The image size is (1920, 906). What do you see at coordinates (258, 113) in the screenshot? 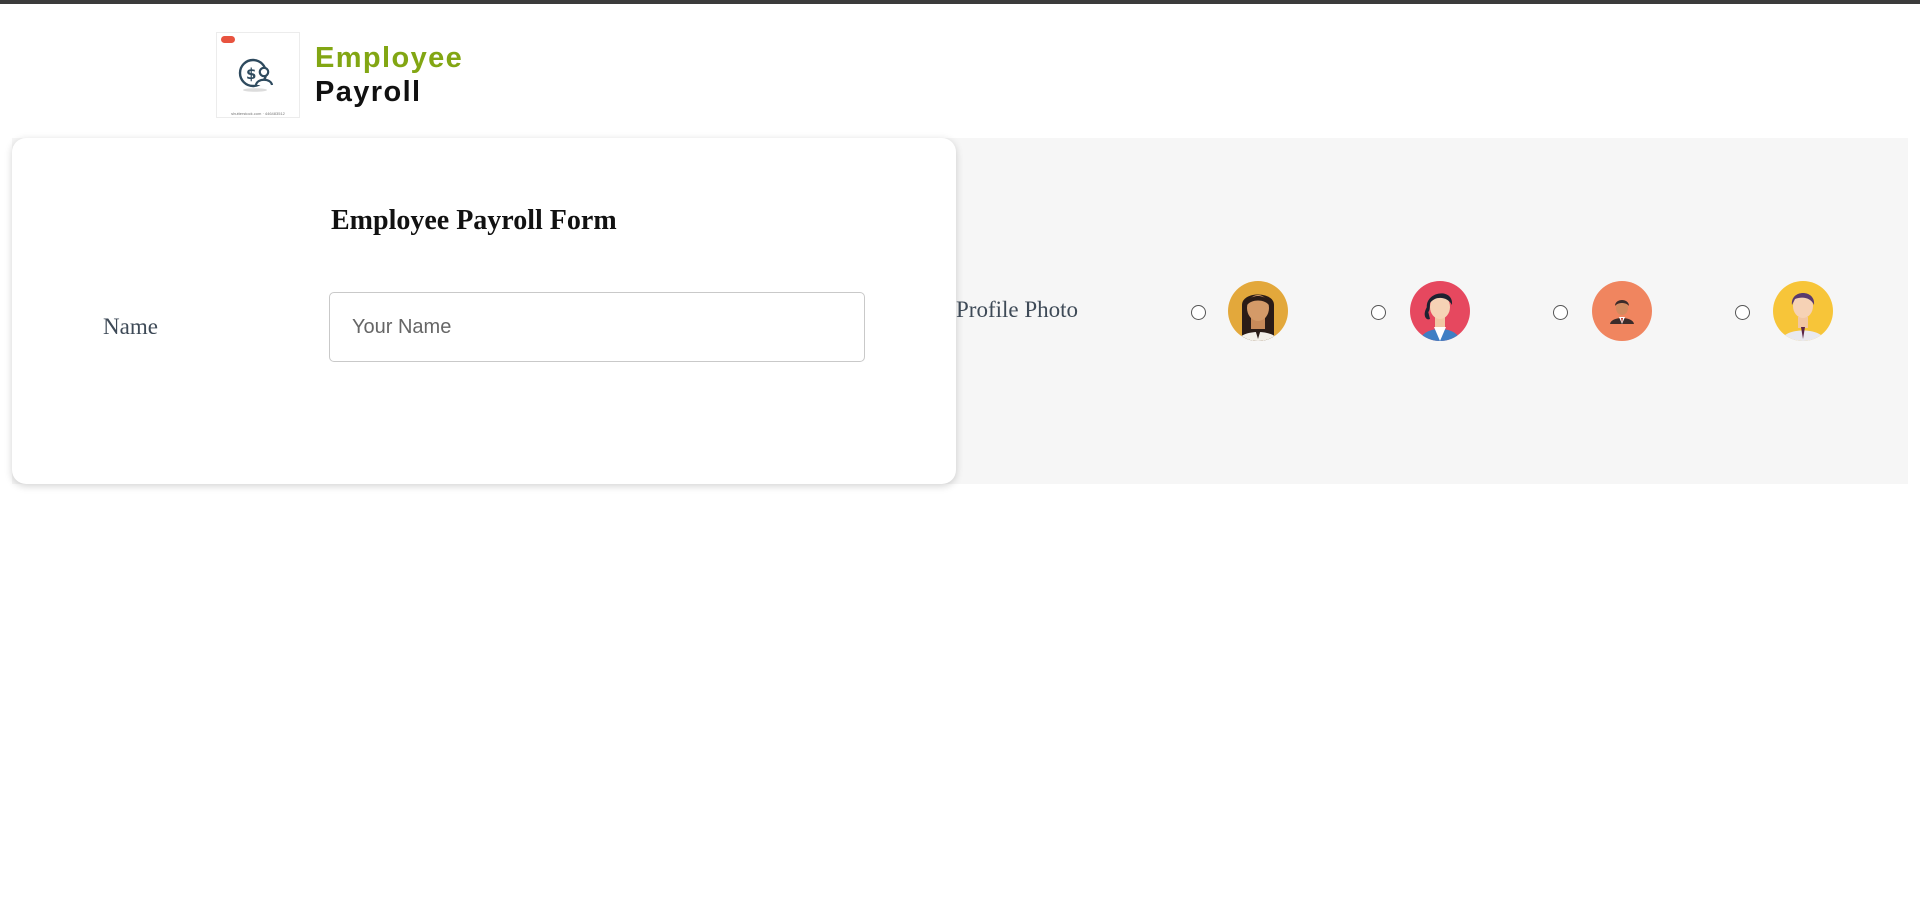
I see `logo-caption: shutterstock.com · 446483512` at bounding box center [258, 113].